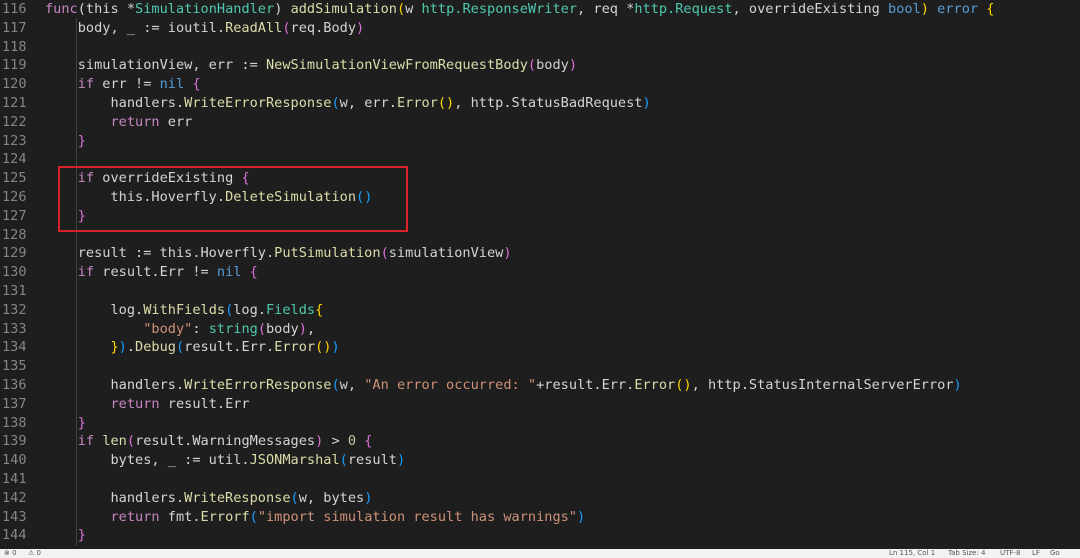 Image resolution: width=1080 pixels, height=558 pixels. Describe the element at coordinates (135, 27) in the screenshot. I see `code-token: body, _ := ioutil.` at that location.